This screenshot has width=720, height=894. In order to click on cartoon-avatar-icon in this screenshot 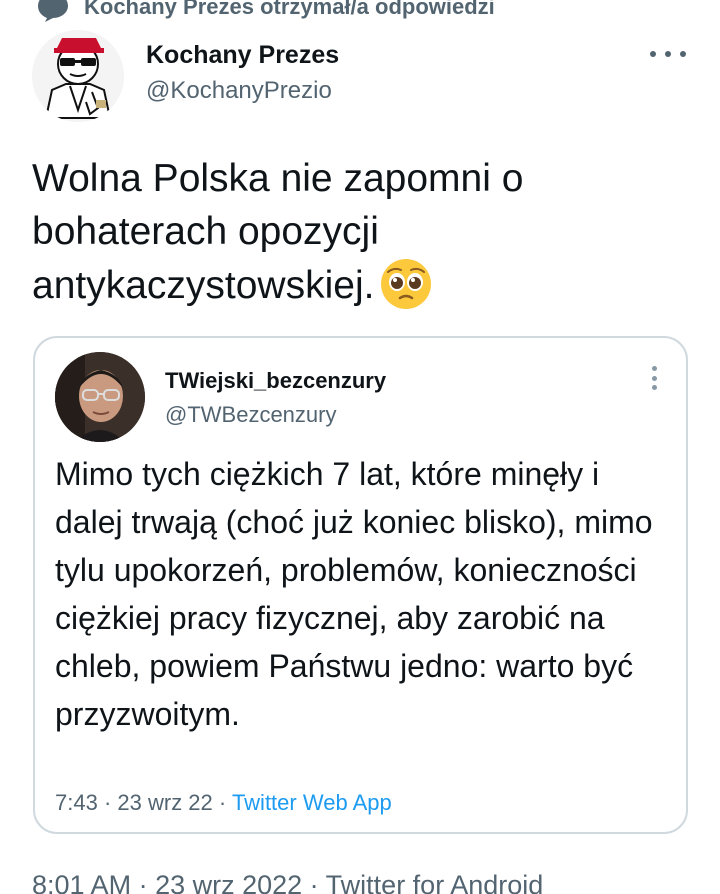, I will do `click(78, 76)`.